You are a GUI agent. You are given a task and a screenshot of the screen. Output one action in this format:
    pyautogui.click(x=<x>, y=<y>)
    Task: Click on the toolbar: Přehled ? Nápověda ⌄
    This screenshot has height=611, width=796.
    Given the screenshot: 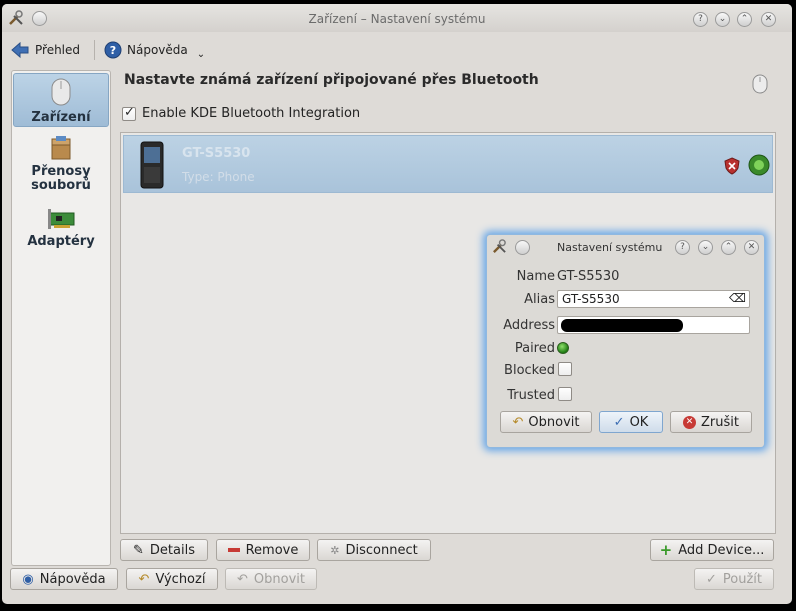 What is the action you would take?
    pyautogui.click(x=397, y=50)
    